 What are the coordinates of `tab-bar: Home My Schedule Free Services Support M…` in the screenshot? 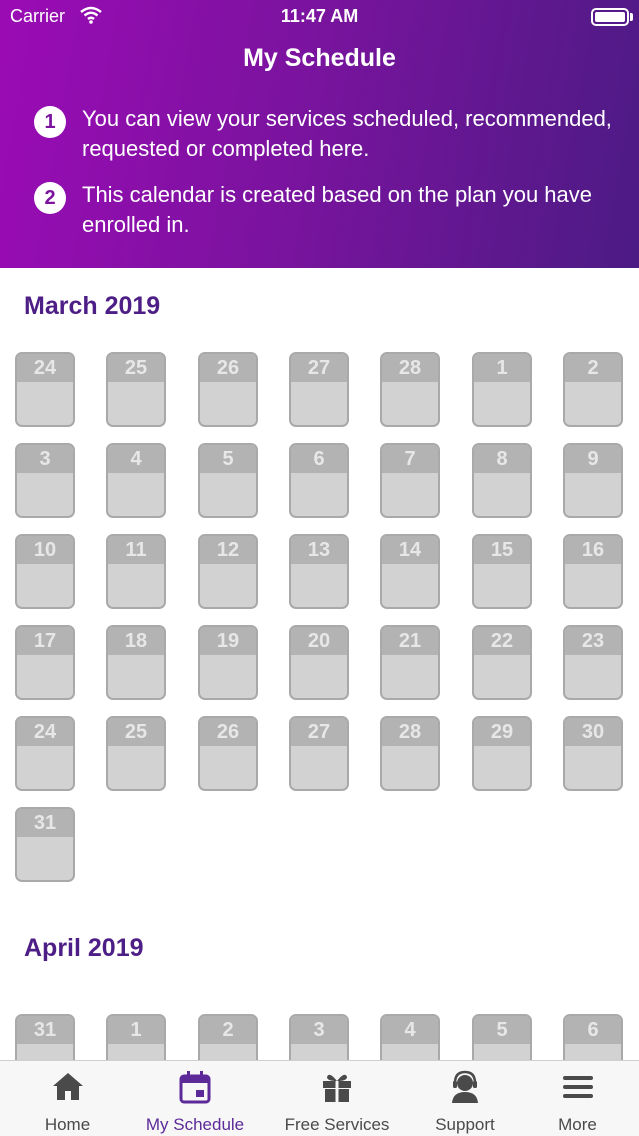 It's located at (319, 1098).